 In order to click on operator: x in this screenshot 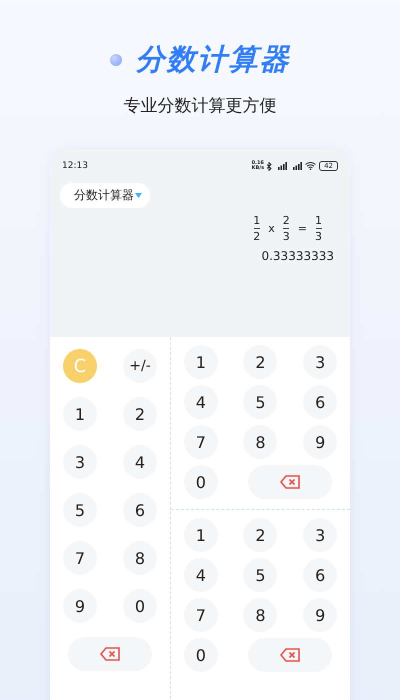, I will do `click(271, 228)`.